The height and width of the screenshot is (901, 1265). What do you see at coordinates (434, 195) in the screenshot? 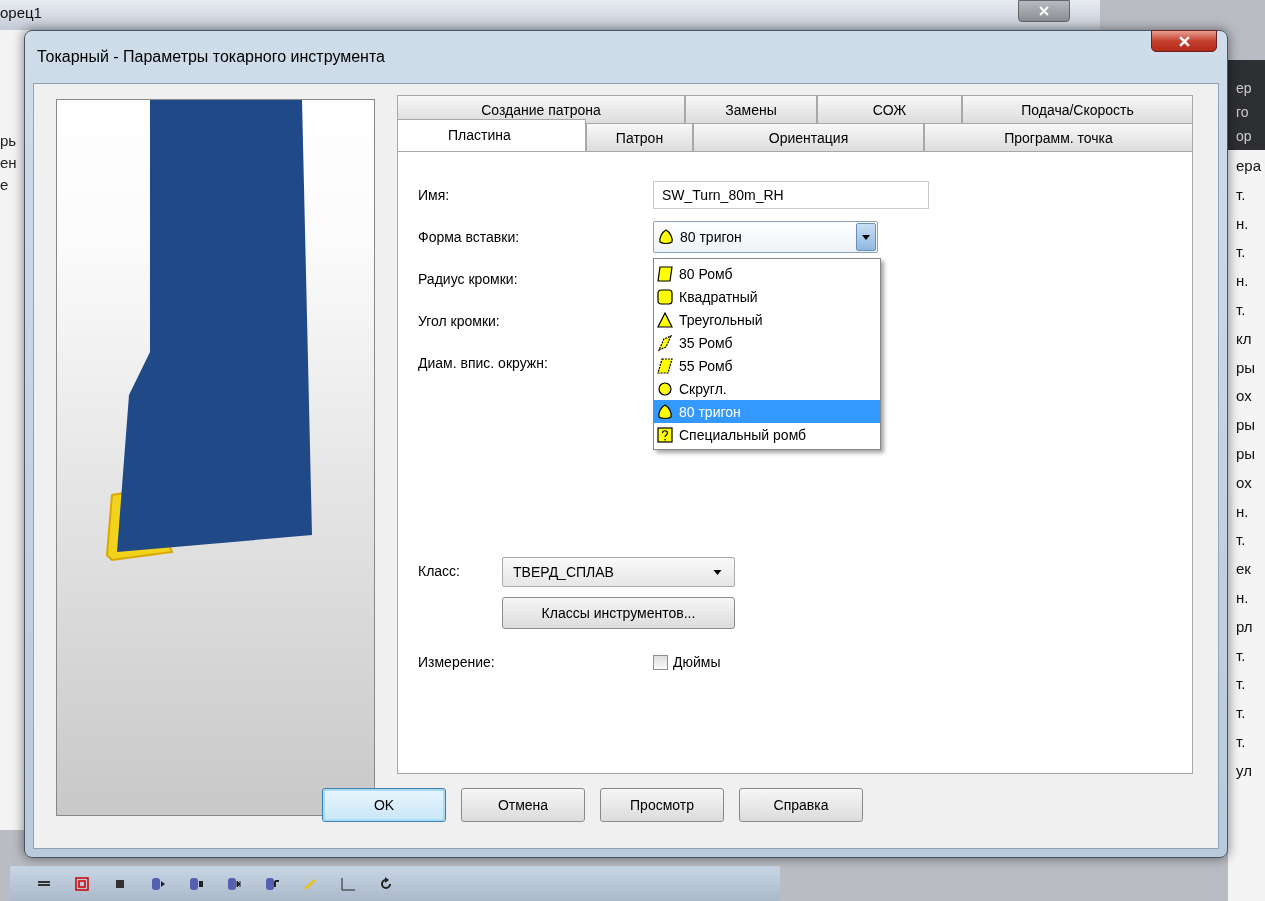
I see `field-label: Имя:` at bounding box center [434, 195].